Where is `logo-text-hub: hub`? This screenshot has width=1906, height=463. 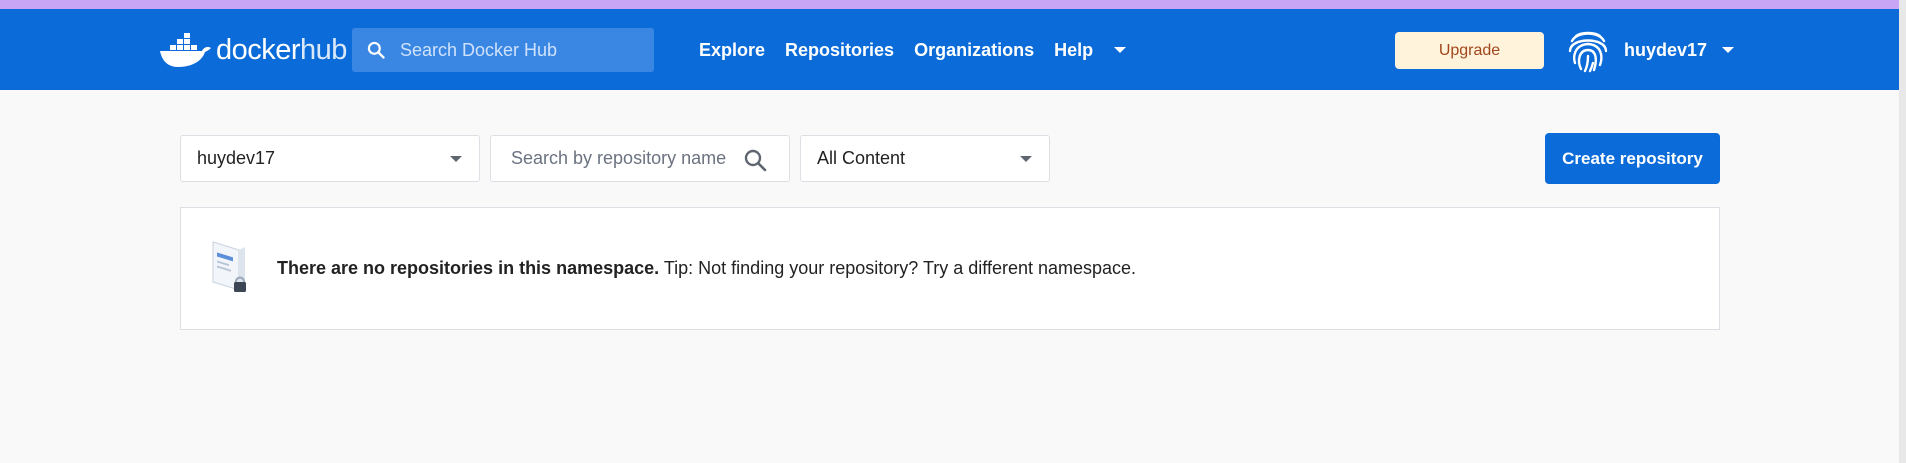 logo-text-hub: hub is located at coordinates (323, 49).